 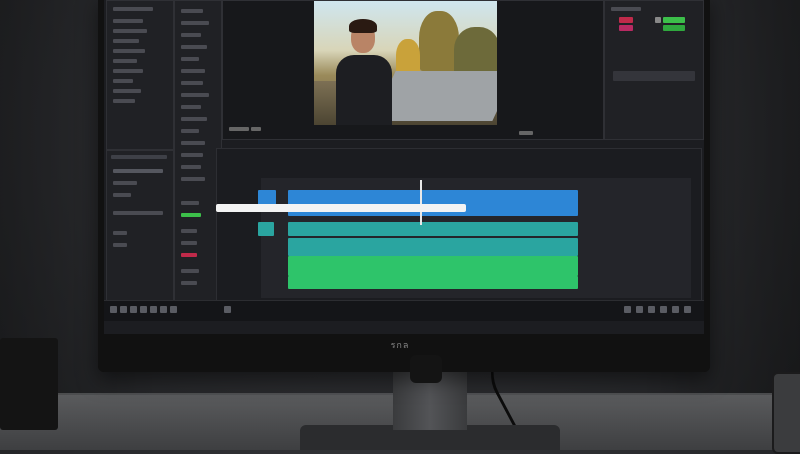 I want to click on playback-bar, so click(x=341, y=208).